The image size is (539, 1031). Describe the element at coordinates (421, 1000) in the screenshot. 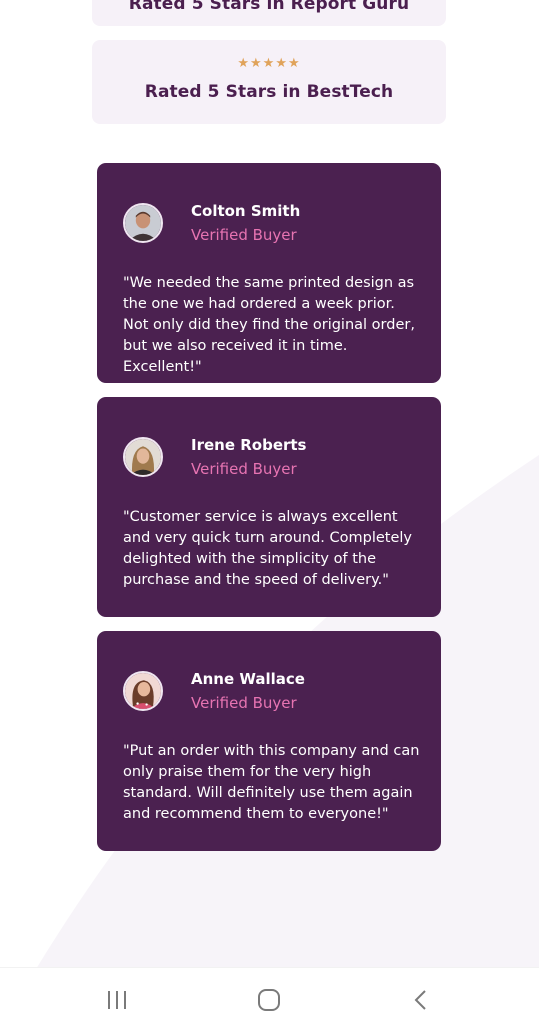

I see `back-icon` at that location.